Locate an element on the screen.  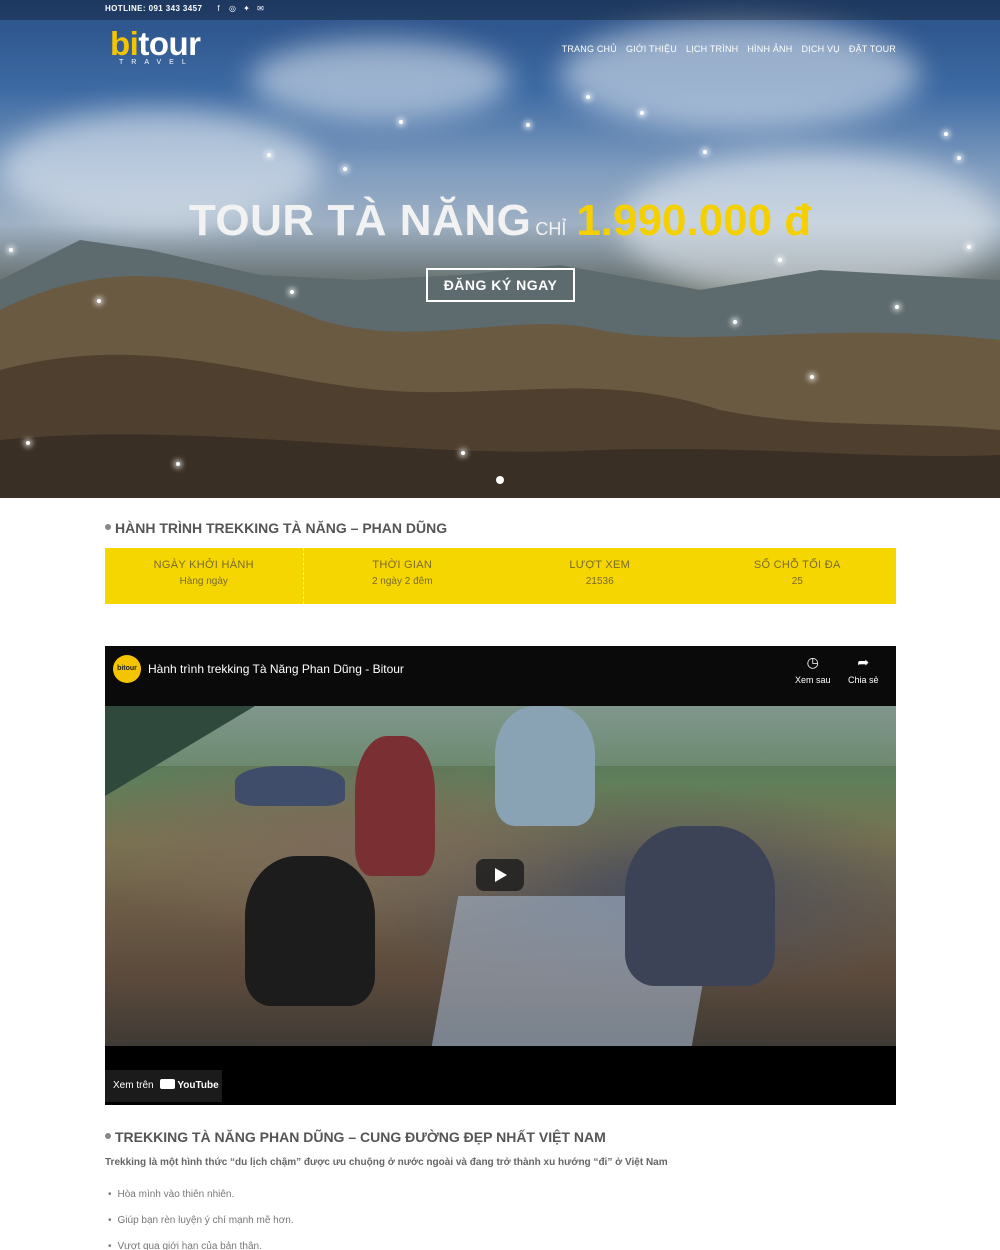
slider-dot is located at coordinates (500, 480).